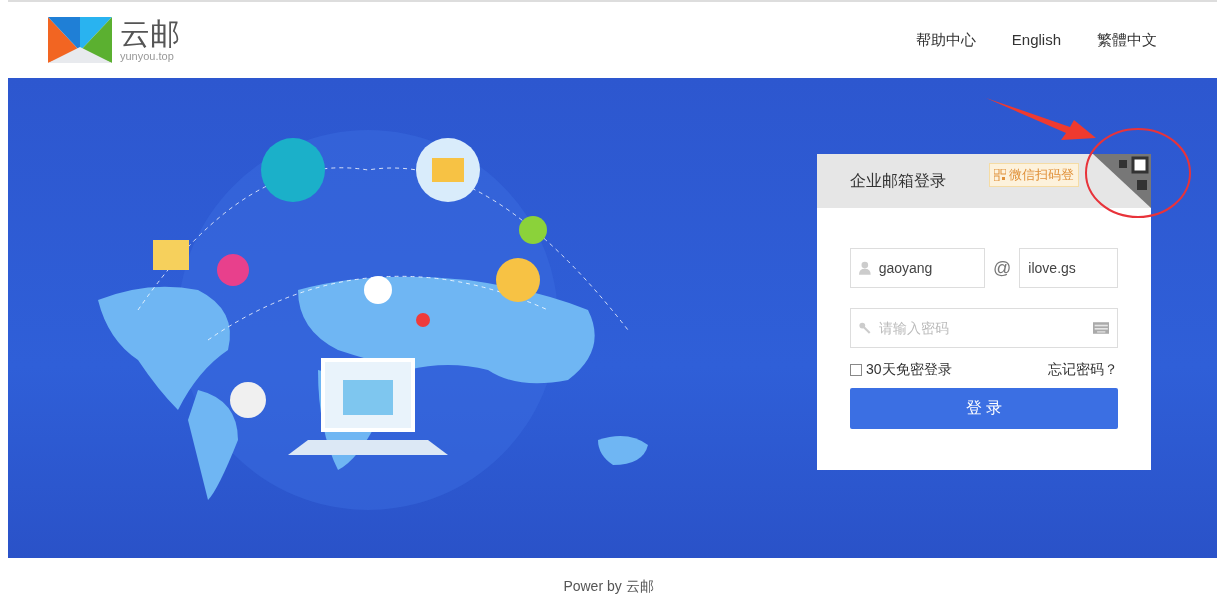 The height and width of the screenshot is (615, 1217). Describe the element at coordinates (909, 370) in the screenshot. I see `remember-label: 30天免密登录` at that location.